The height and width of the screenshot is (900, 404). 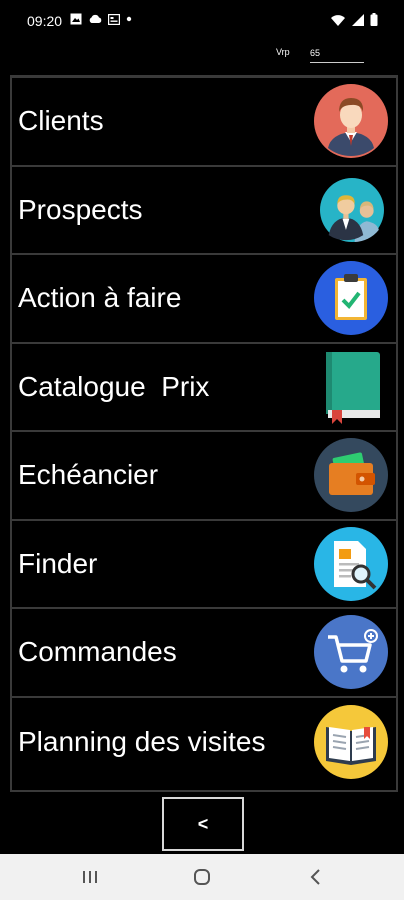 I want to click on system-nav-bar, so click(x=202, y=877).